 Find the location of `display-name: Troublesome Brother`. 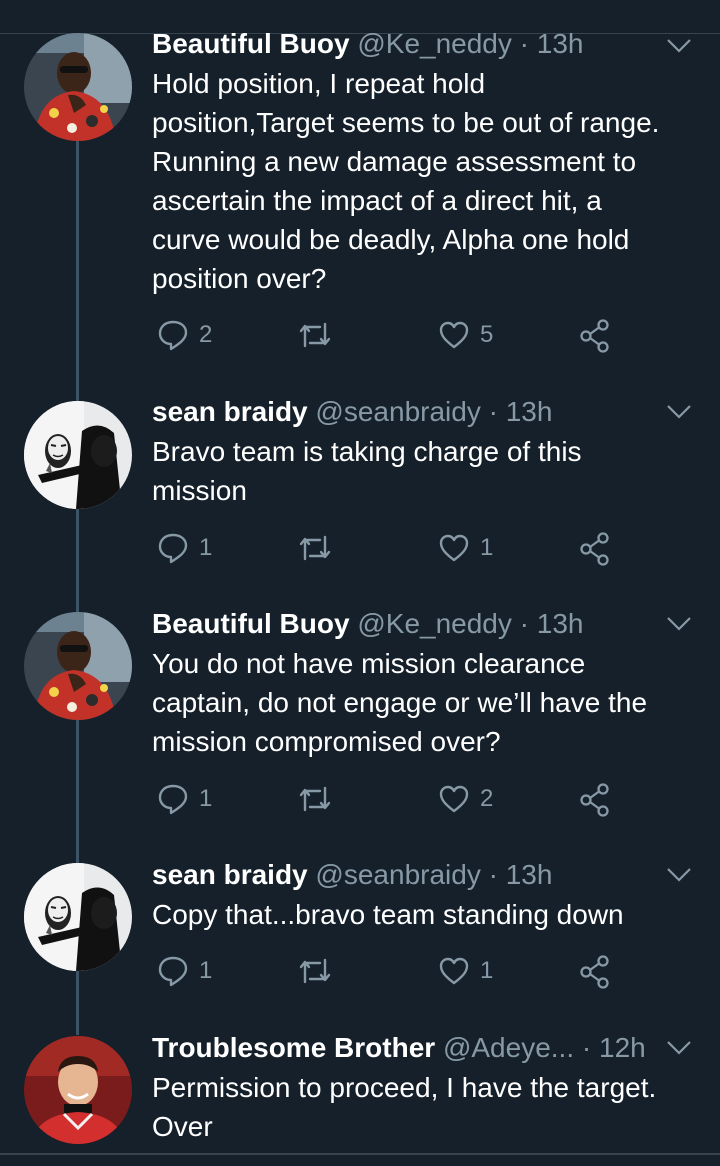

display-name: Troublesome Brother is located at coordinates (293, 1047).